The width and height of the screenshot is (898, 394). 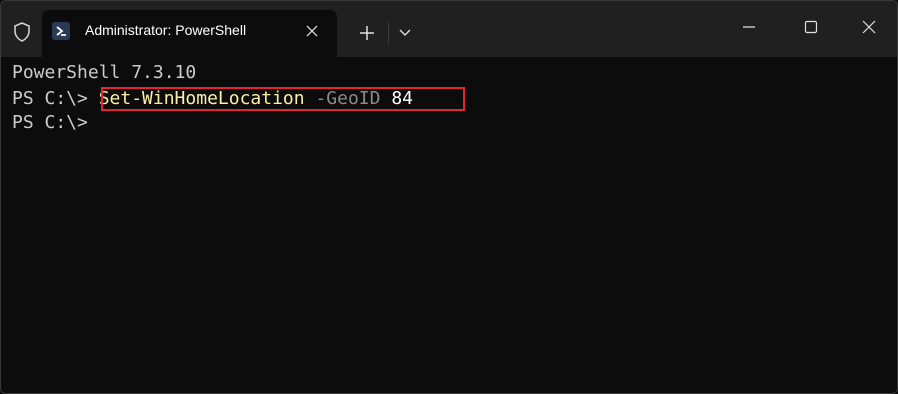 What do you see at coordinates (367, 33) in the screenshot?
I see `new-tab-button` at bounding box center [367, 33].